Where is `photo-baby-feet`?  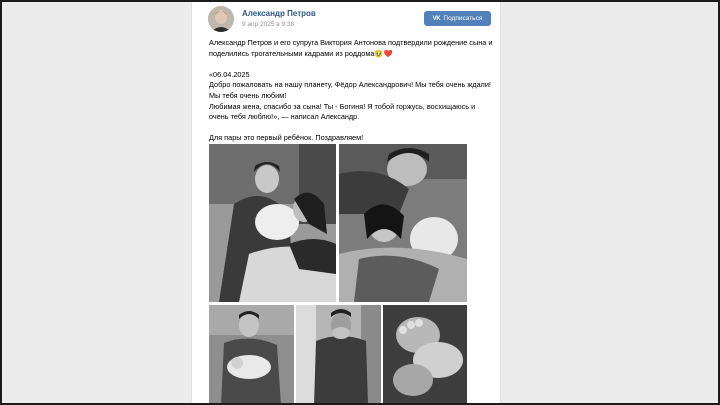
photo-baby-feet is located at coordinates (425, 355).